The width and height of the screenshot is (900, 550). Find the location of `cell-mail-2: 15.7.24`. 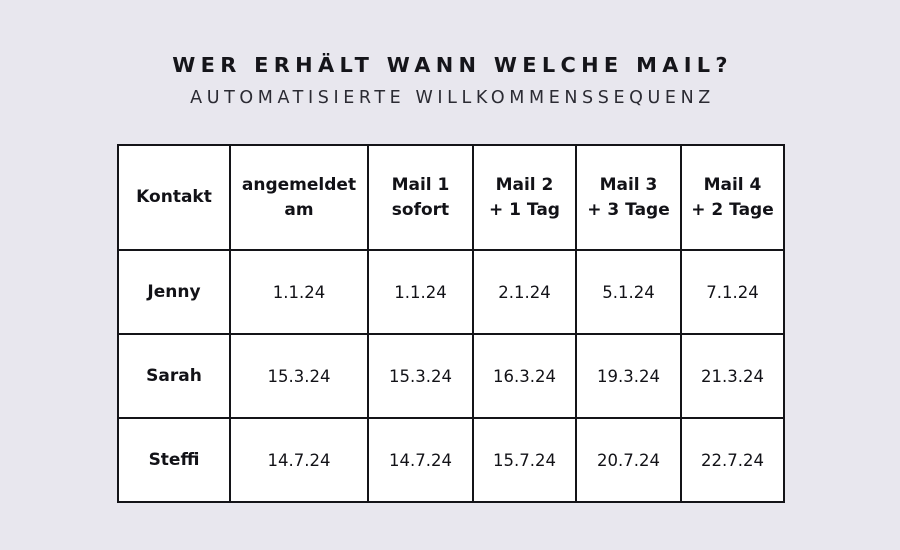

cell-mail-2: 15.7.24 is located at coordinates (524, 460).